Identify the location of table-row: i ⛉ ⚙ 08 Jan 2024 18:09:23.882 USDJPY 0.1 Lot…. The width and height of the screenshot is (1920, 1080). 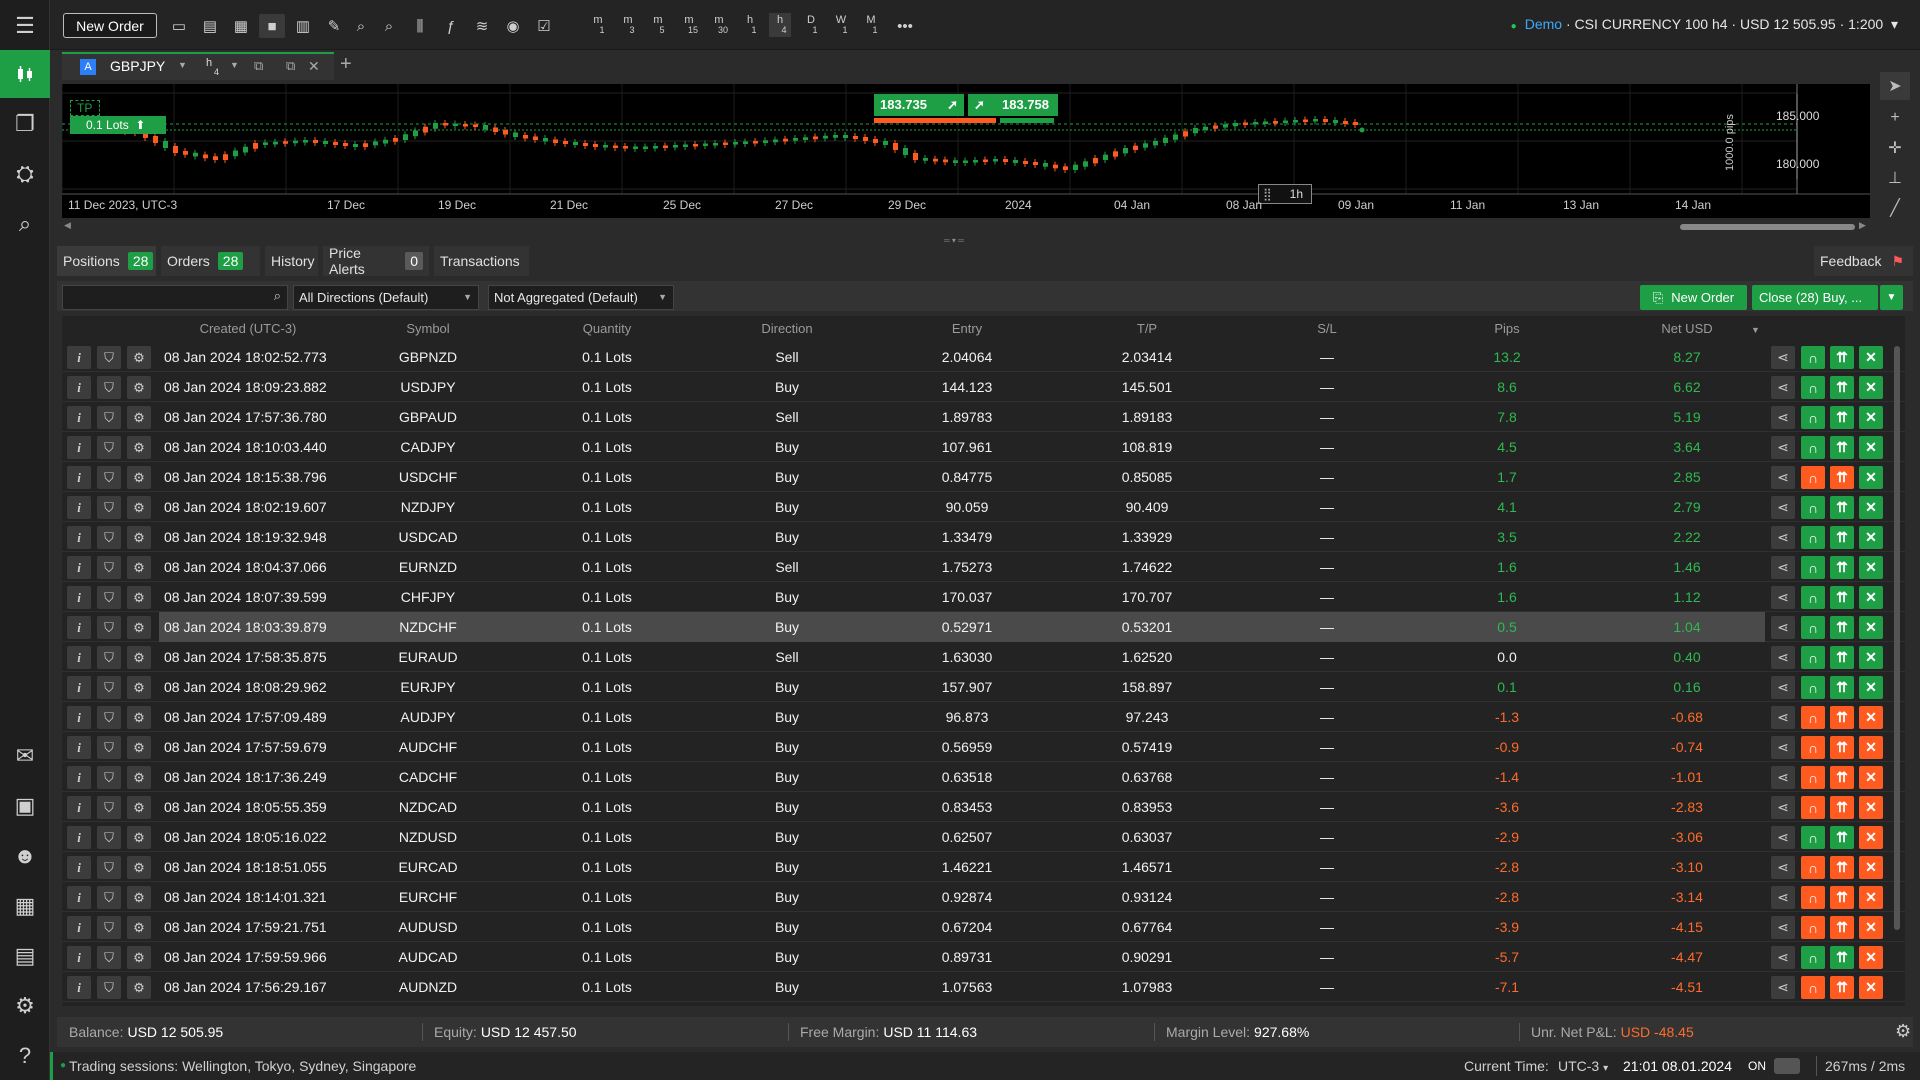
(983, 387).